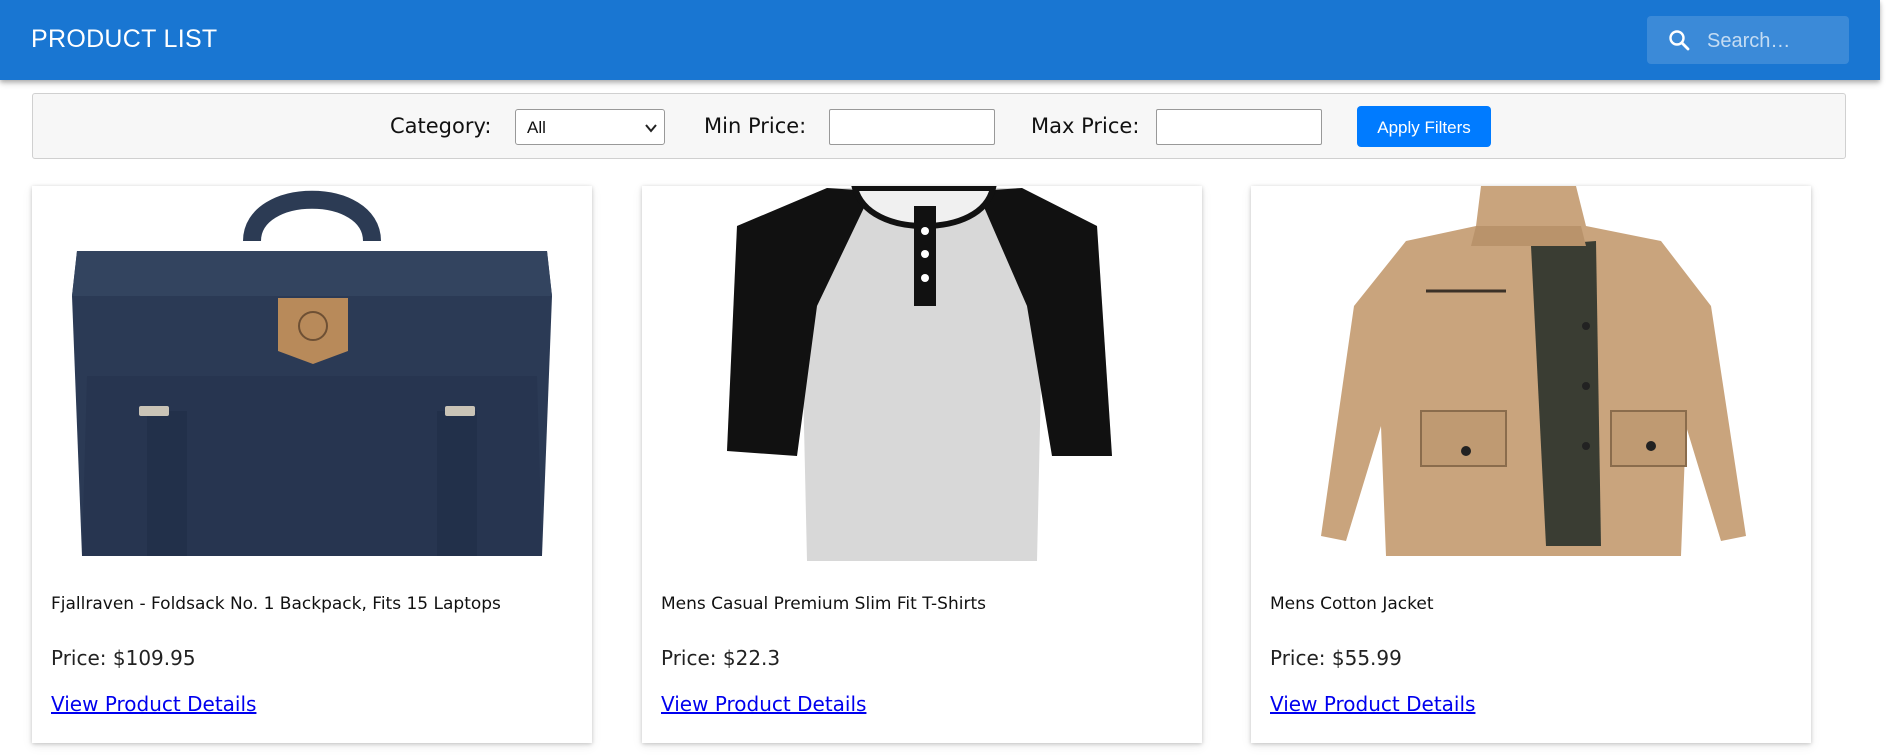 This screenshot has width=1891, height=755. I want to click on search-box, so click(1748, 40).